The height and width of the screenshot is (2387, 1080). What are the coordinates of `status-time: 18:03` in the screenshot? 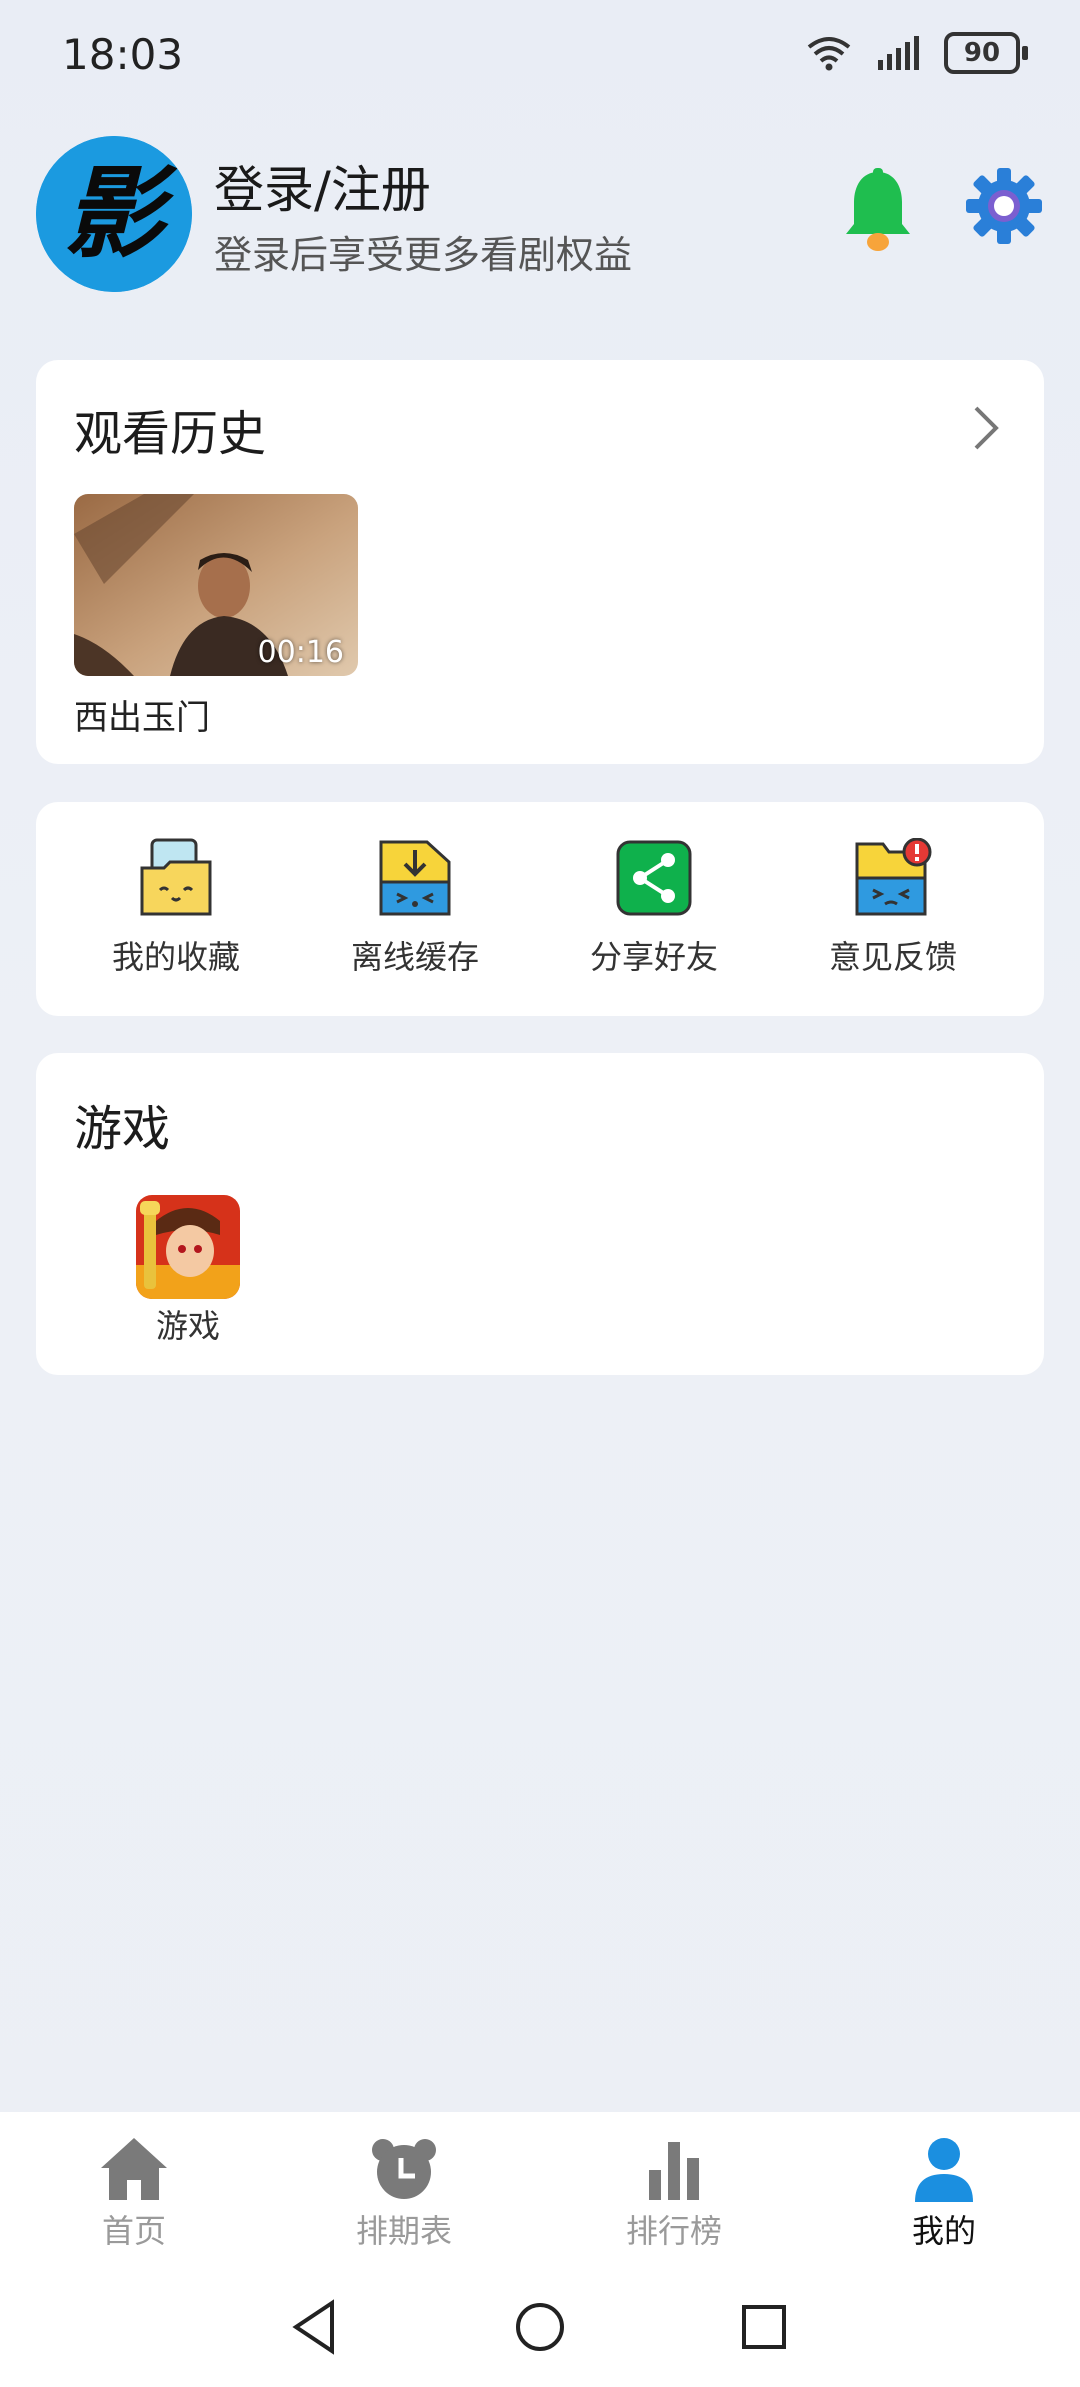 It's located at (123, 54).